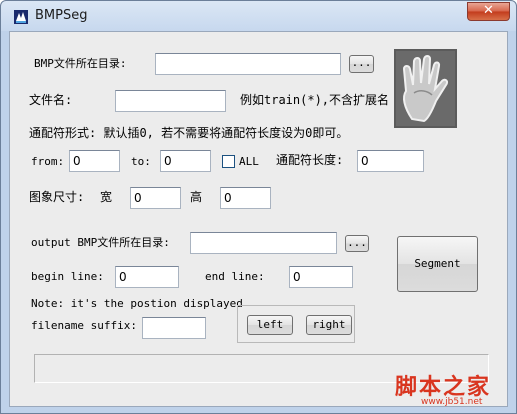 The height and width of the screenshot is (414, 517). I want to click on bmp-dir-input, so click(248, 64).